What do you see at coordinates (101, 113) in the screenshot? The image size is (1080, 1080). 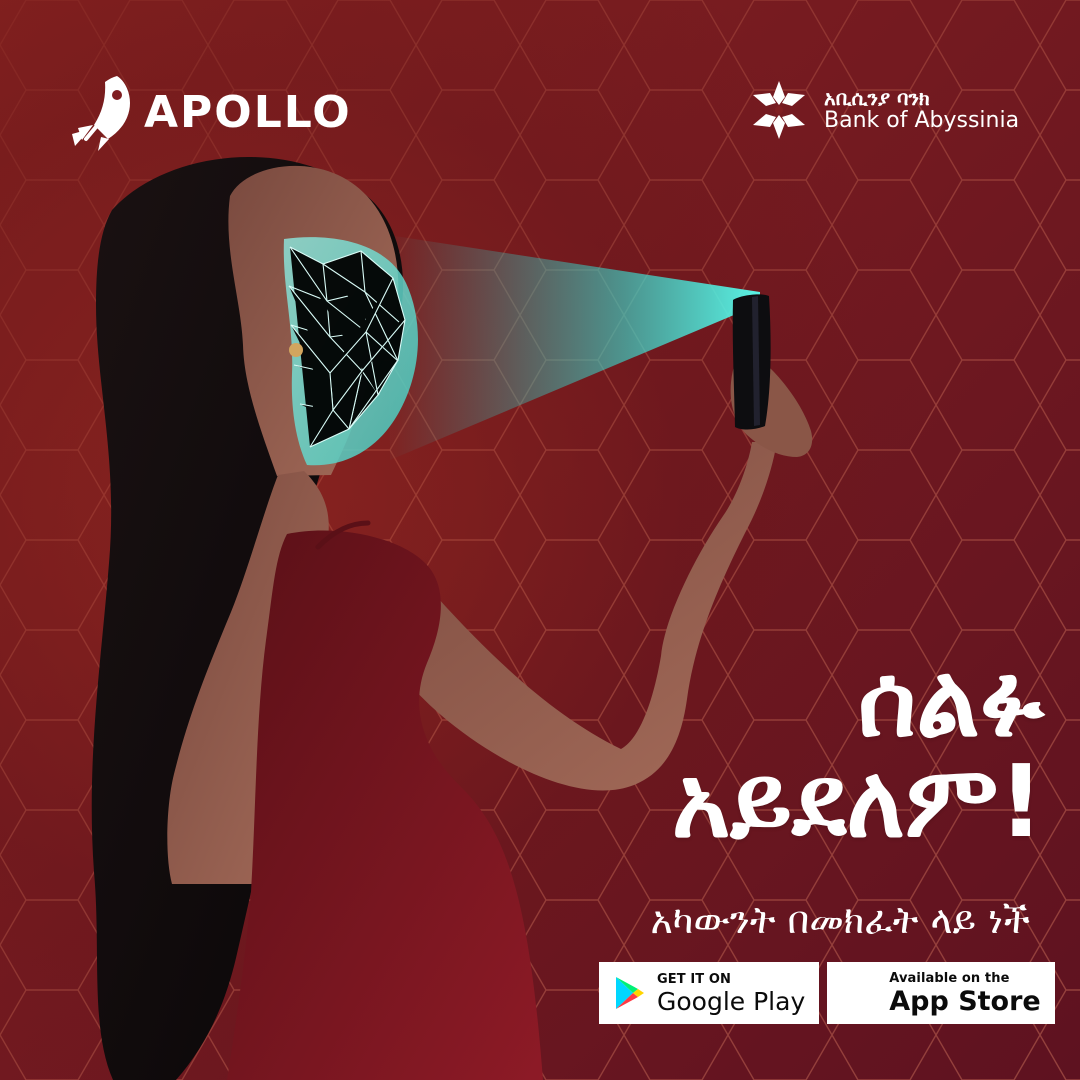 I see `rocket-icon` at bounding box center [101, 113].